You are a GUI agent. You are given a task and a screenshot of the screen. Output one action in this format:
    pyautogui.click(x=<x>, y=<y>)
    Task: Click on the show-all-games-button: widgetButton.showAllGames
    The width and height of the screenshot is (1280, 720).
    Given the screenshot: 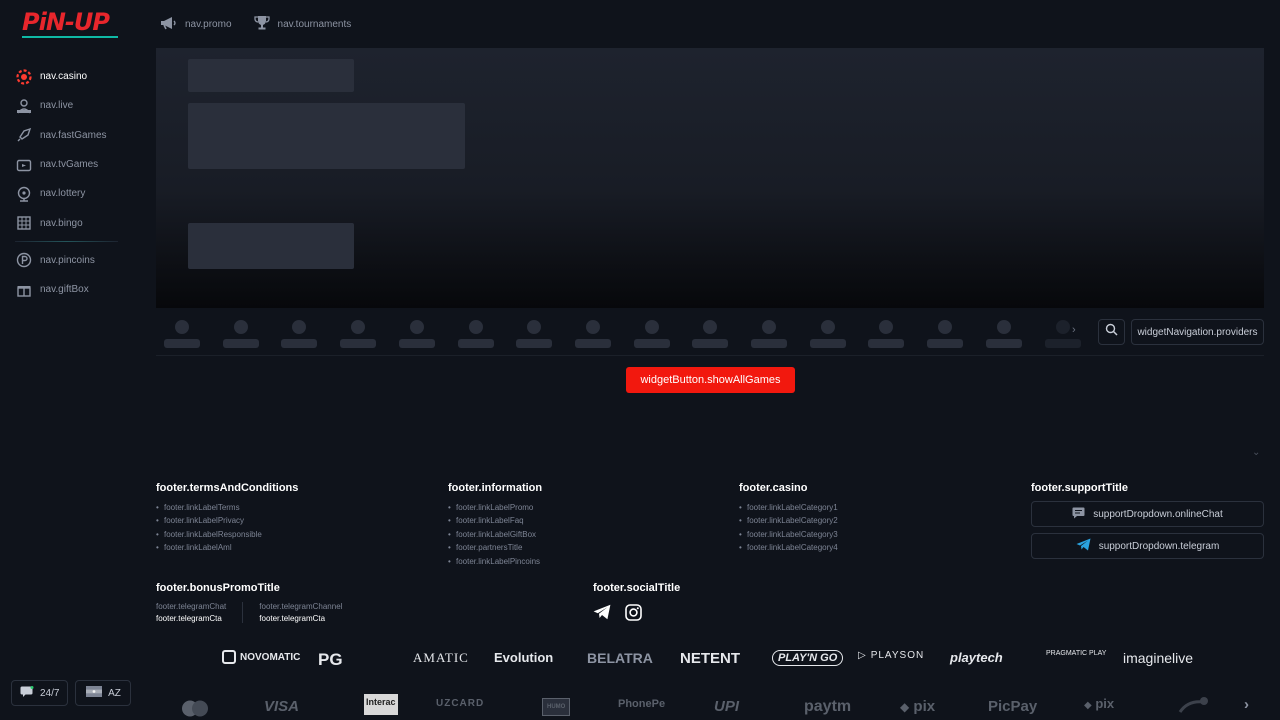 What is the action you would take?
    pyautogui.click(x=710, y=380)
    